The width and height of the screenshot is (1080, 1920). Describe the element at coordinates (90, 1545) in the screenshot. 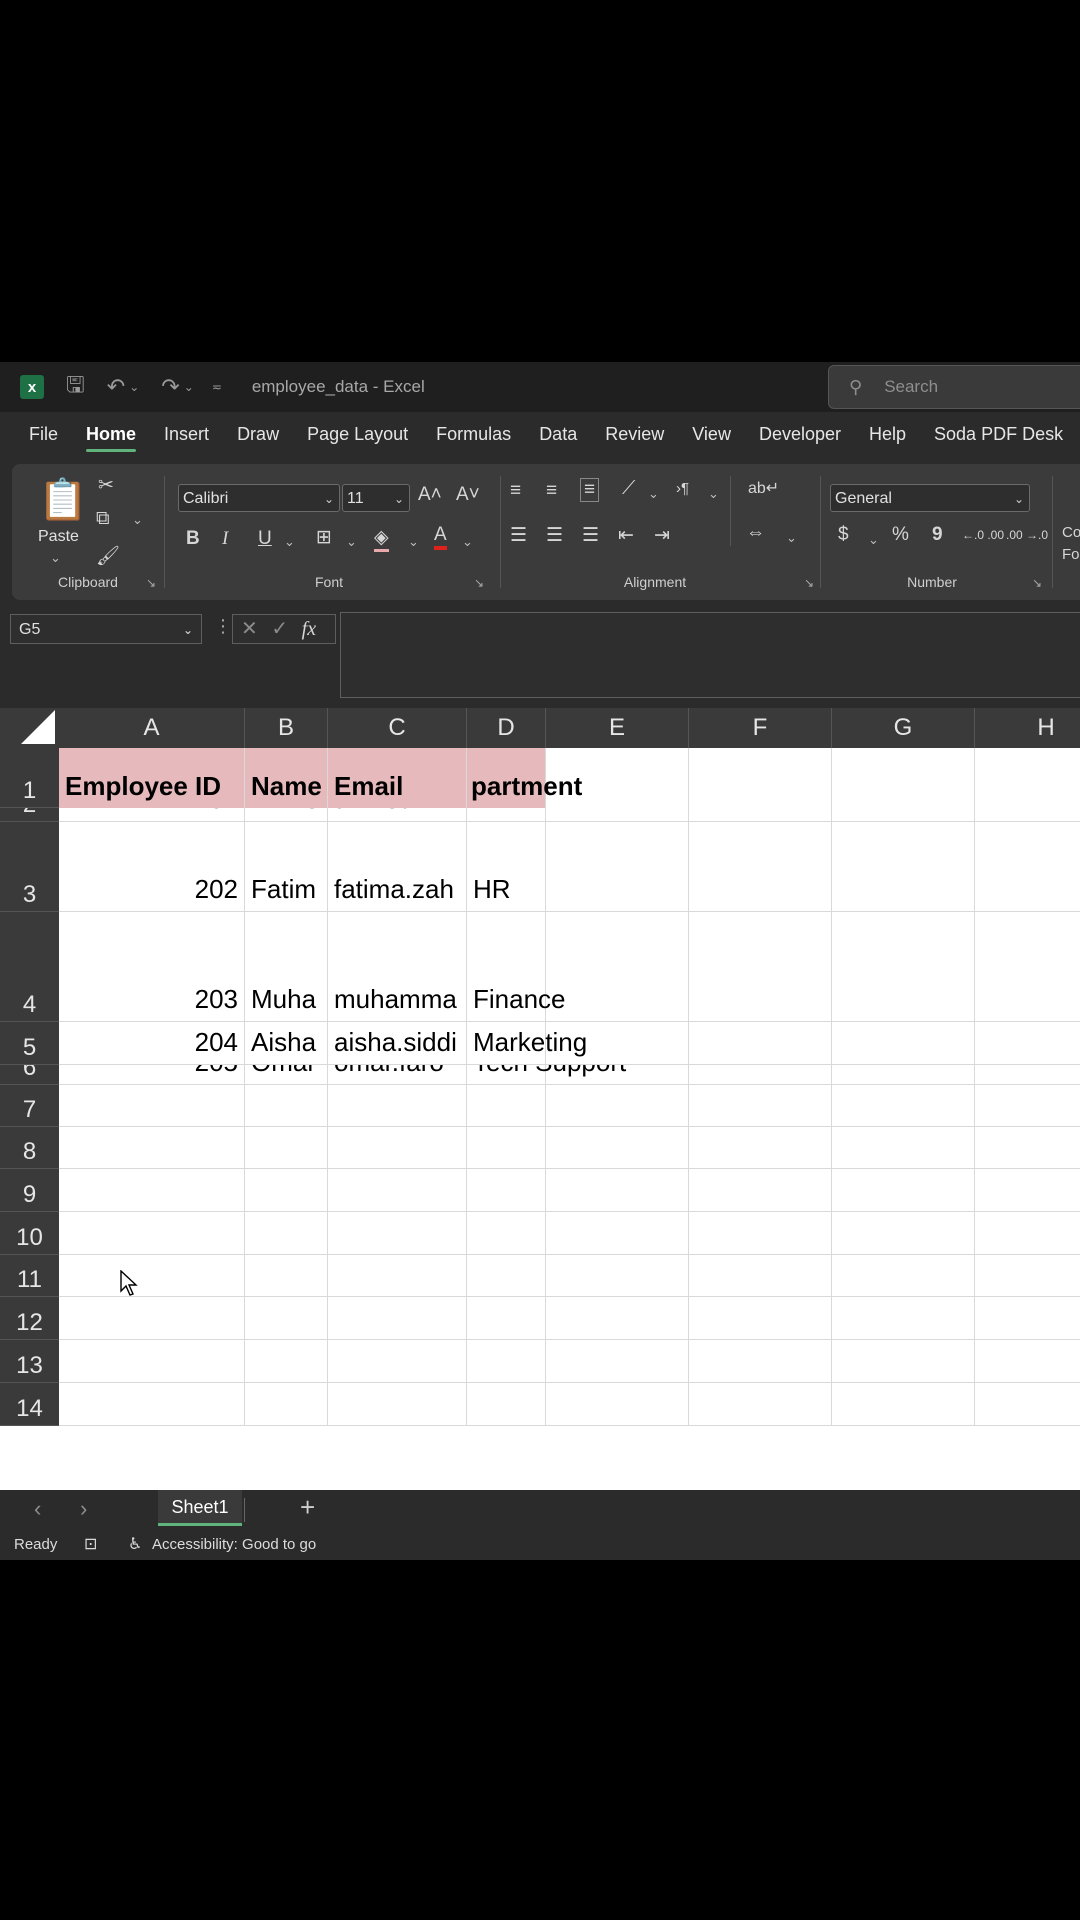

I see `macro-recording-icon: ⊡` at that location.